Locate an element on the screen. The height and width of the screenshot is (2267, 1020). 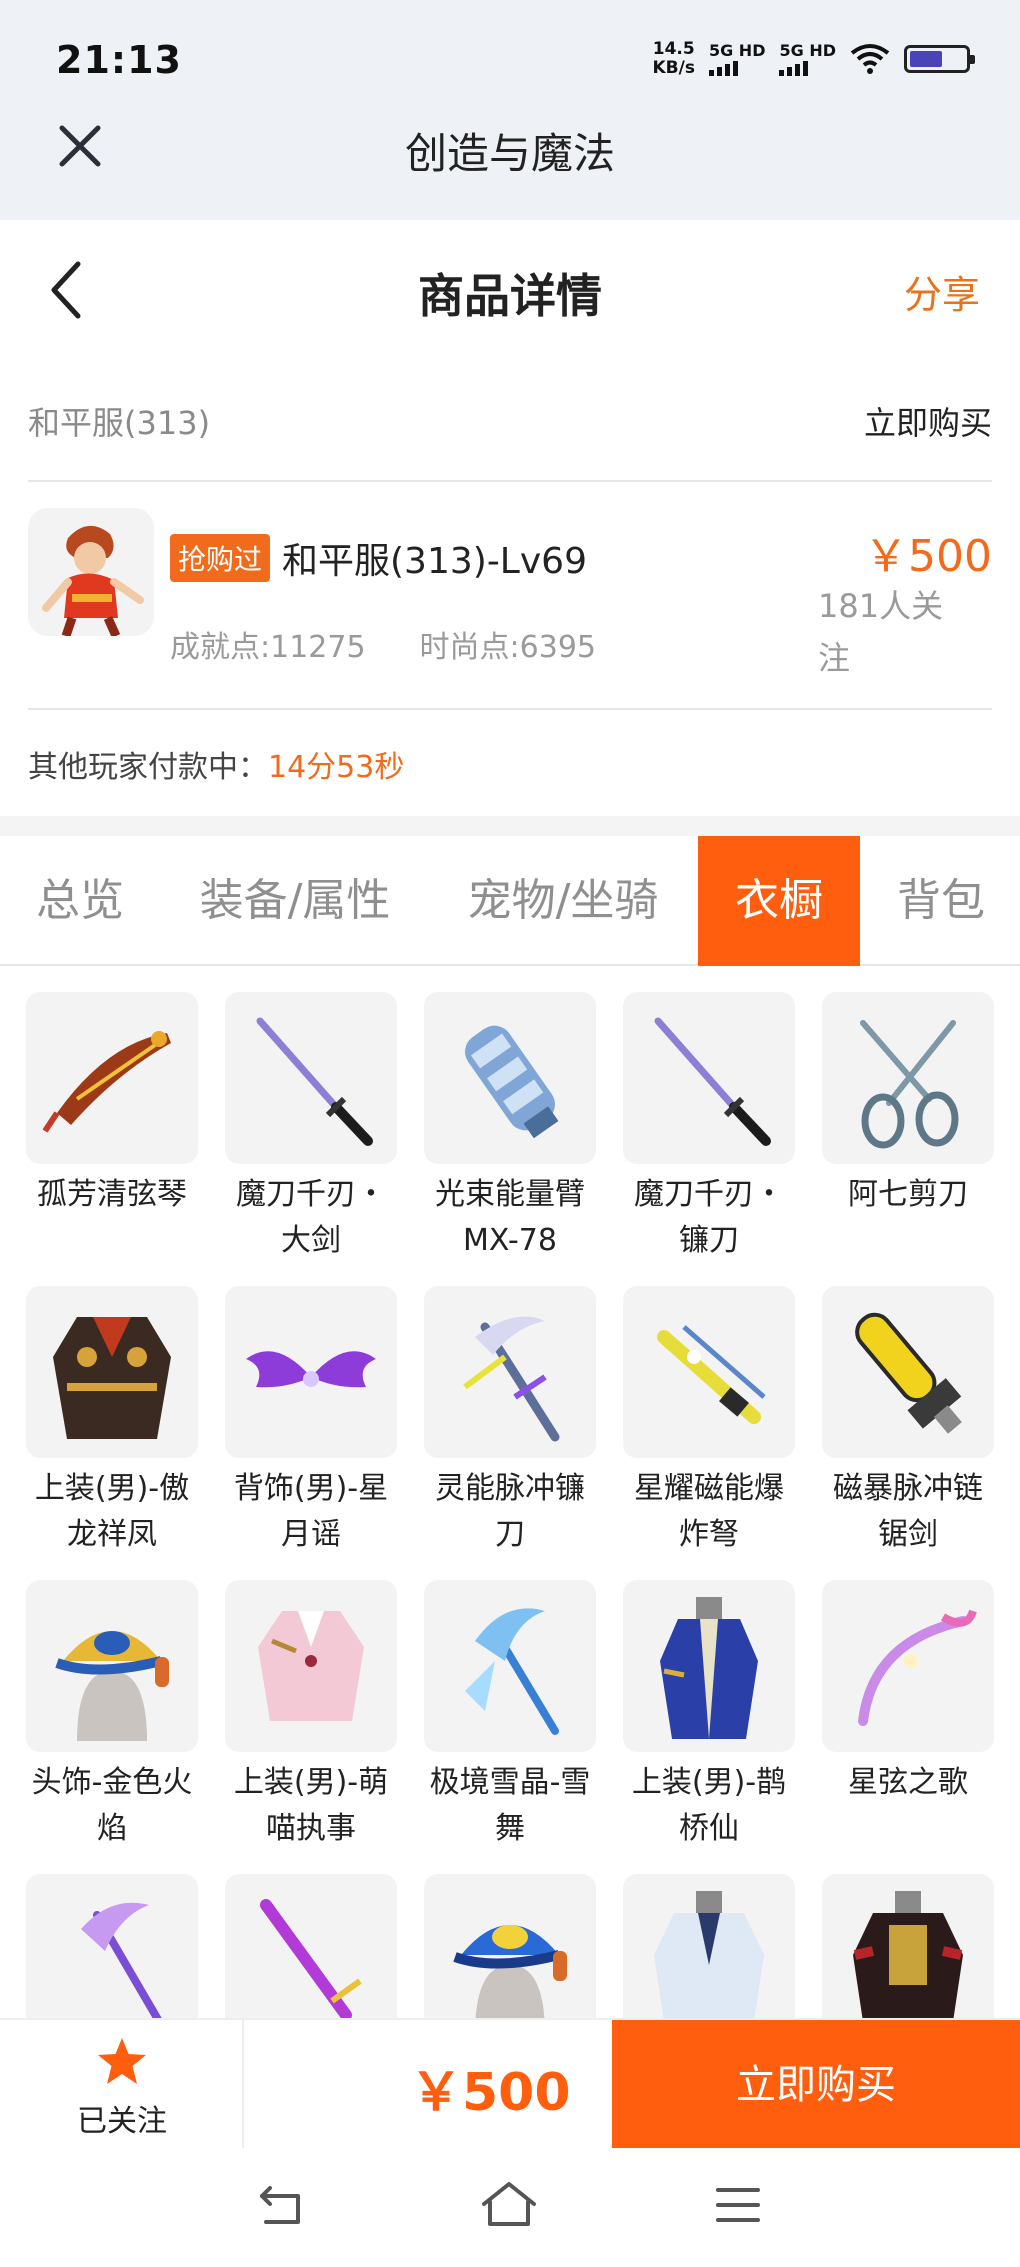
item-name: 光束能量臂MX-78 is located at coordinates (510, 1217).